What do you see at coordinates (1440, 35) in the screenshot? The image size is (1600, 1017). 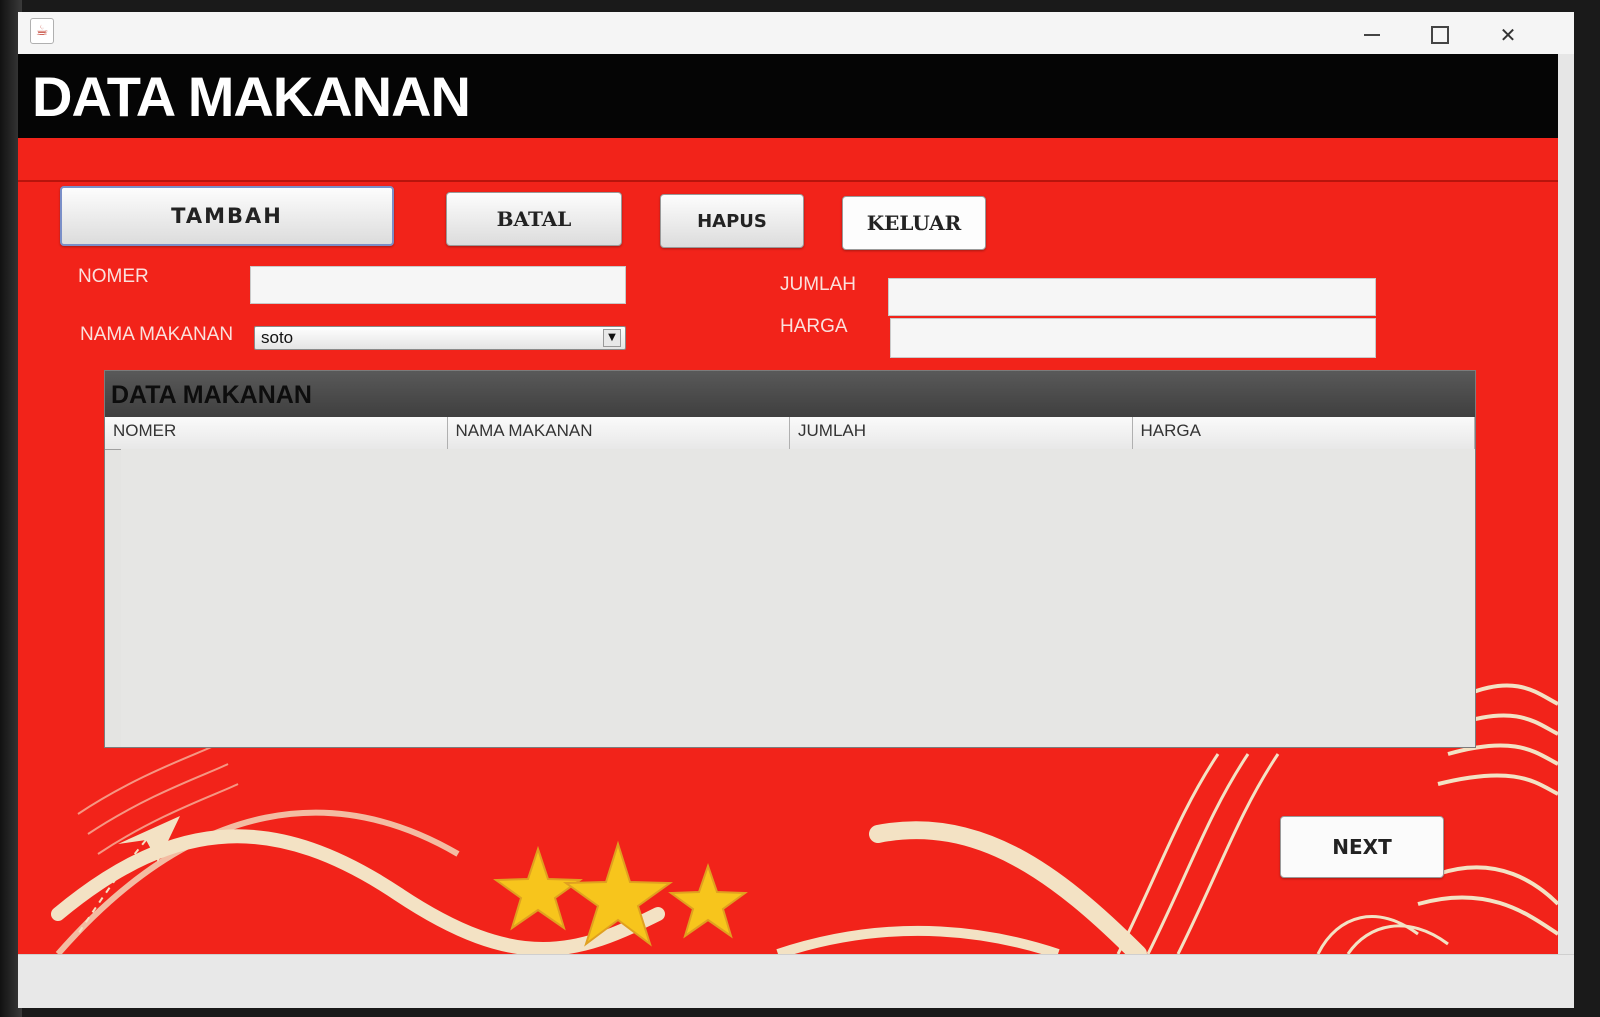 I see `maximize-icon` at bounding box center [1440, 35].